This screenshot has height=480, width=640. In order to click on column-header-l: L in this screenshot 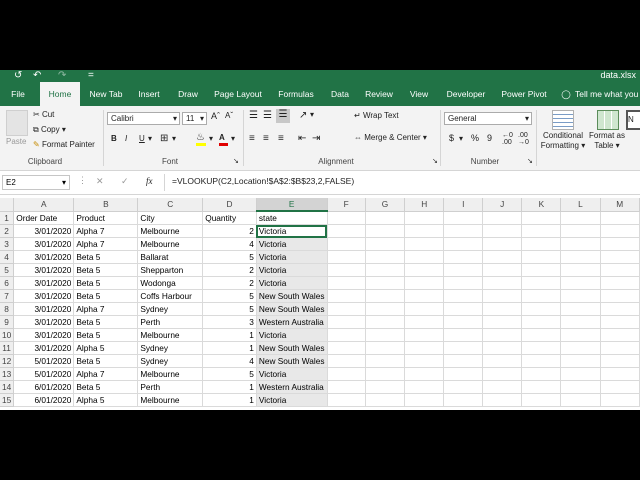, I will do `click(580, 205)`.